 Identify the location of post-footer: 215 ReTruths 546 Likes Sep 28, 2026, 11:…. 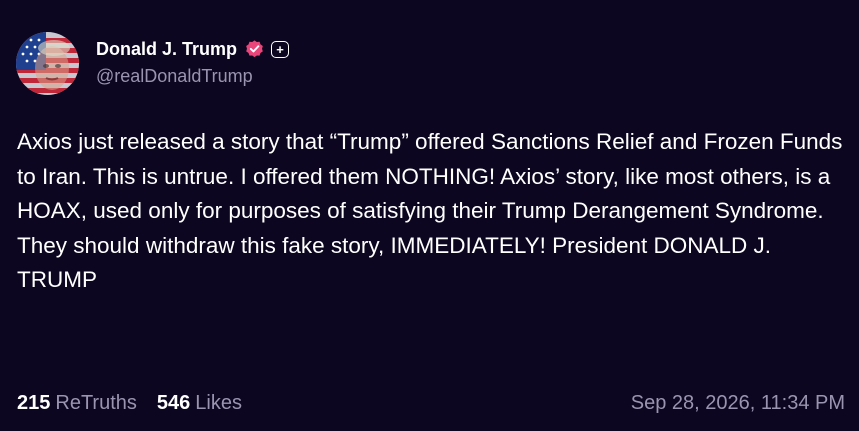
(431, 403).